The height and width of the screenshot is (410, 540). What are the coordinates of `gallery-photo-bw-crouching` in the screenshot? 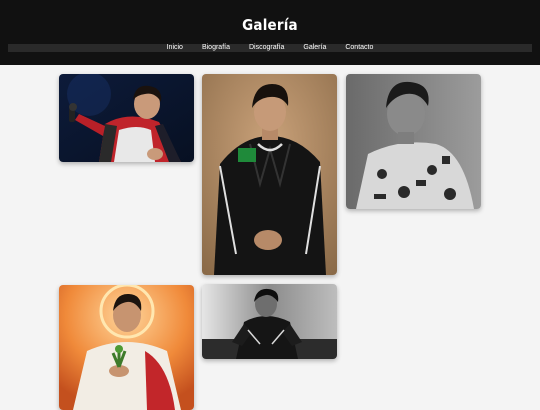 It's located at (269, 321).